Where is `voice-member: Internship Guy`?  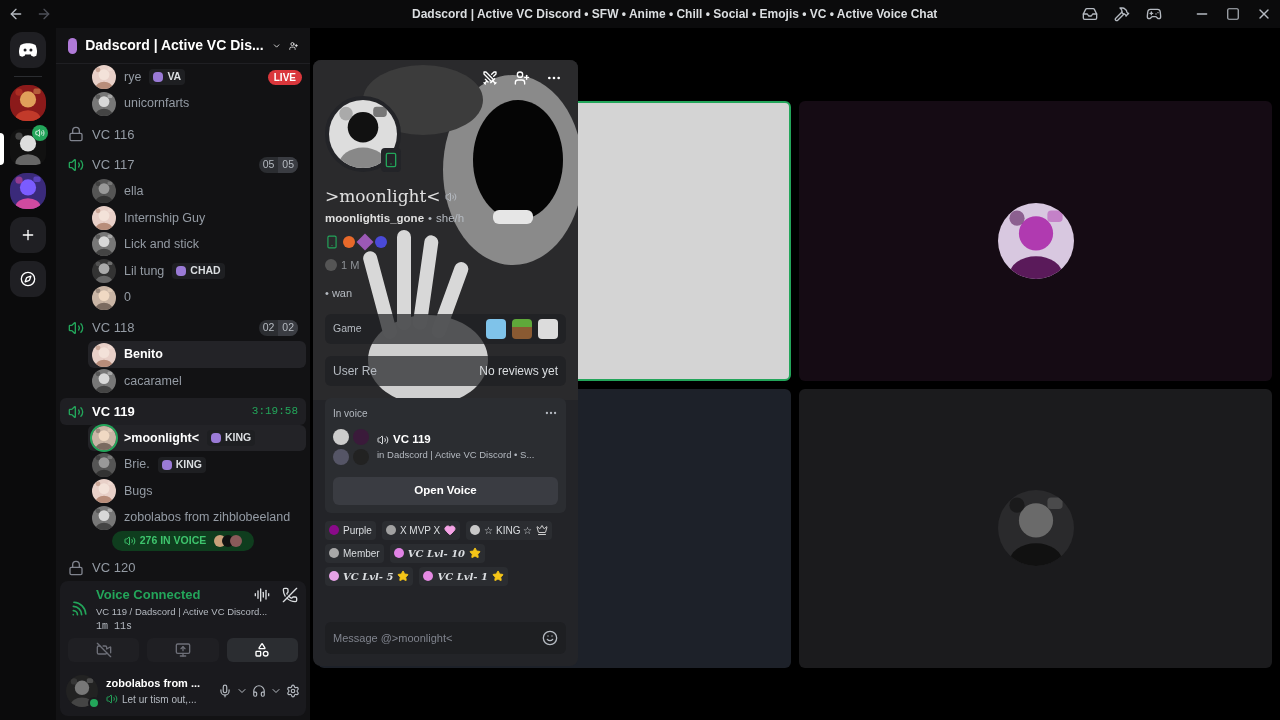
voice-member: Internship Guy is located at coordinates (197, 218).